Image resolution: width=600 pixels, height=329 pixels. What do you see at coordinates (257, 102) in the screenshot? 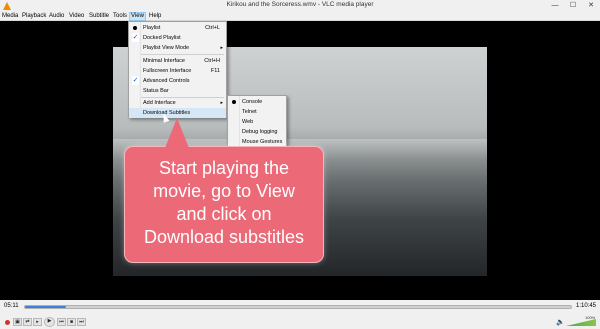
I see `interface-console: Console` at bounding box center [257, 102].